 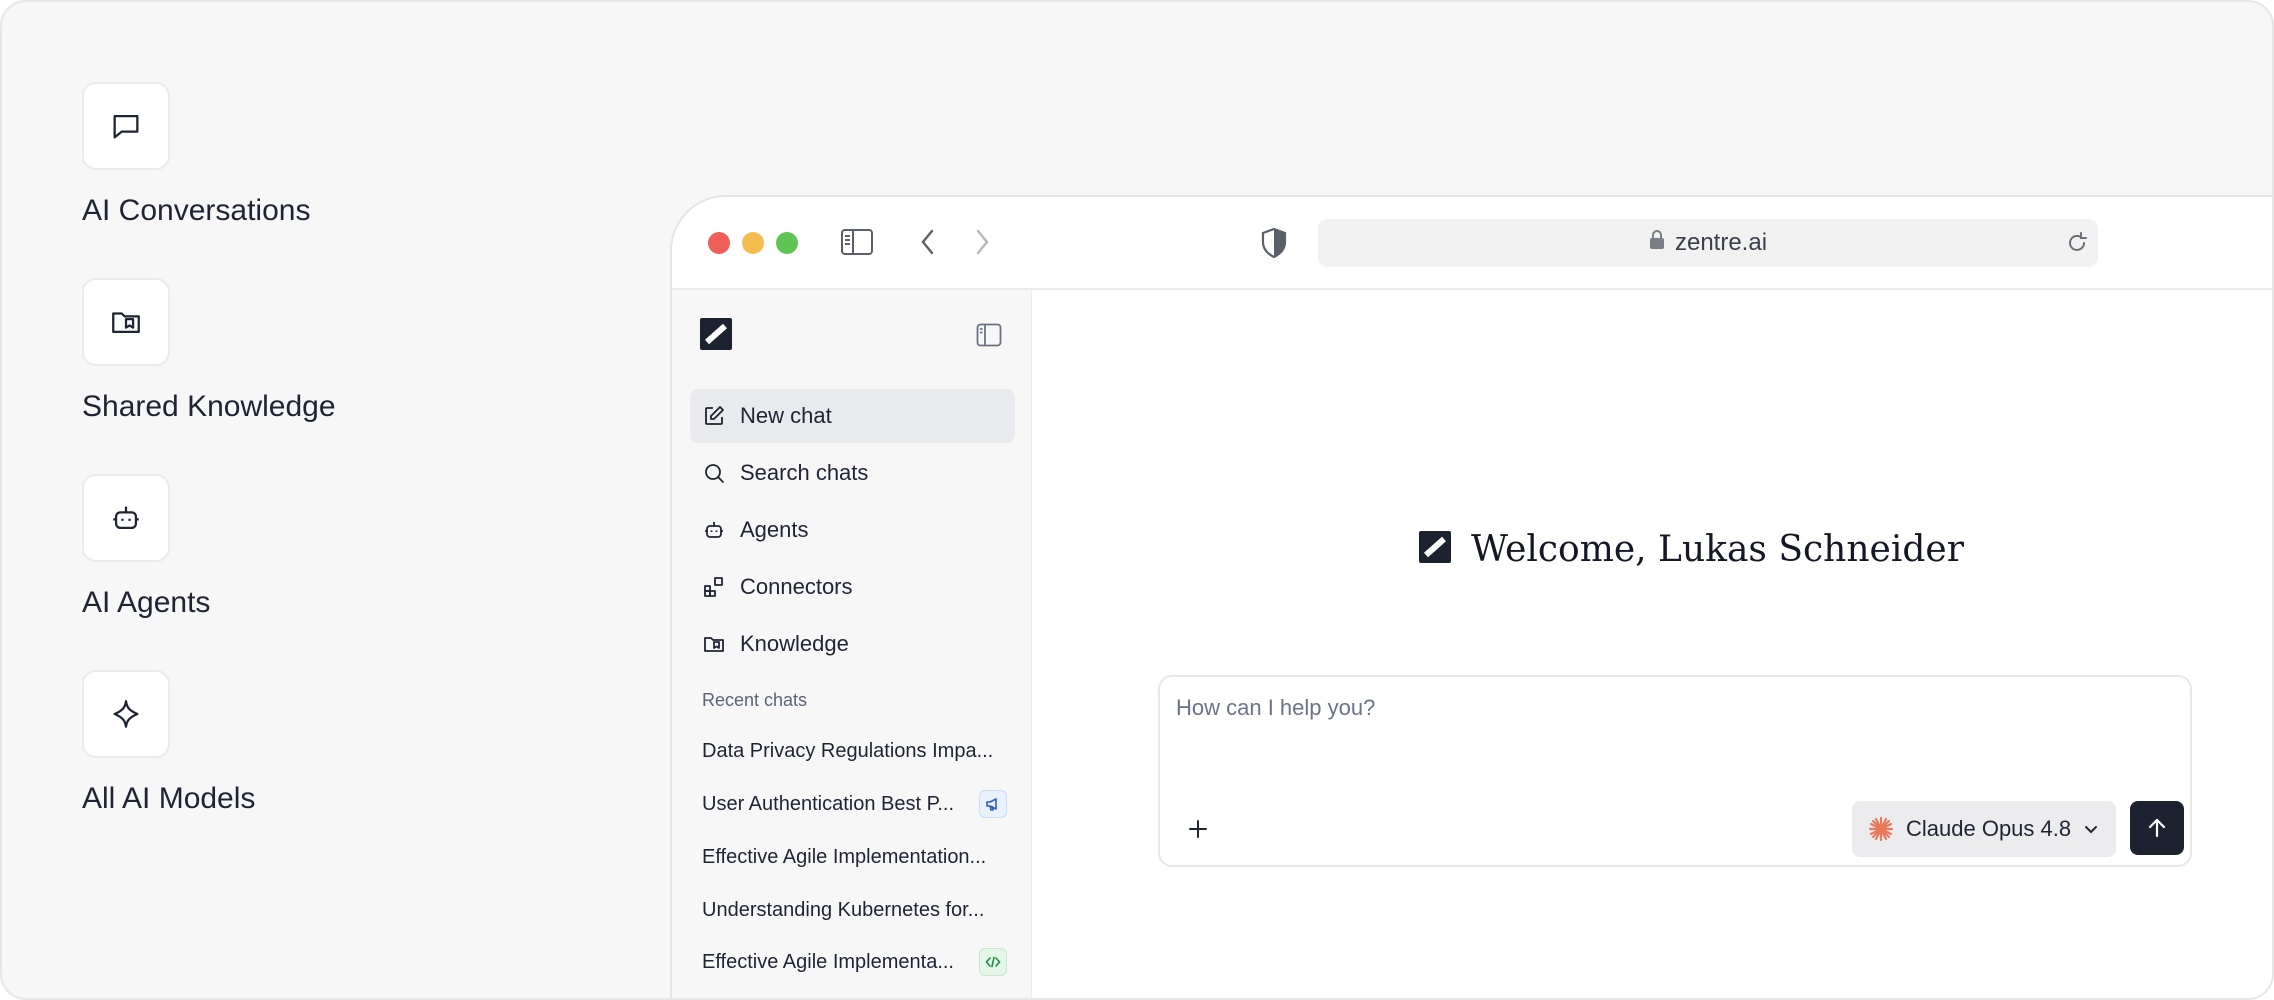 What do you see at coordinates (713, 587) in the screenshot?
I see `connectors-icon` at bounding box center [713, 587].